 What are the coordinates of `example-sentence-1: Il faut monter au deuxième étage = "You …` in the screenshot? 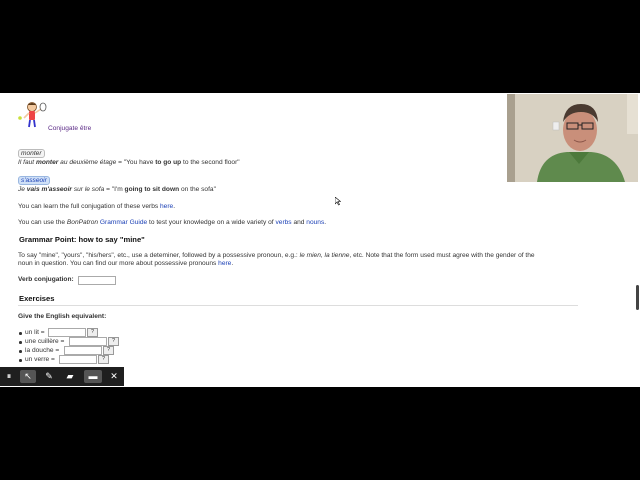 It's located at (129, 162).